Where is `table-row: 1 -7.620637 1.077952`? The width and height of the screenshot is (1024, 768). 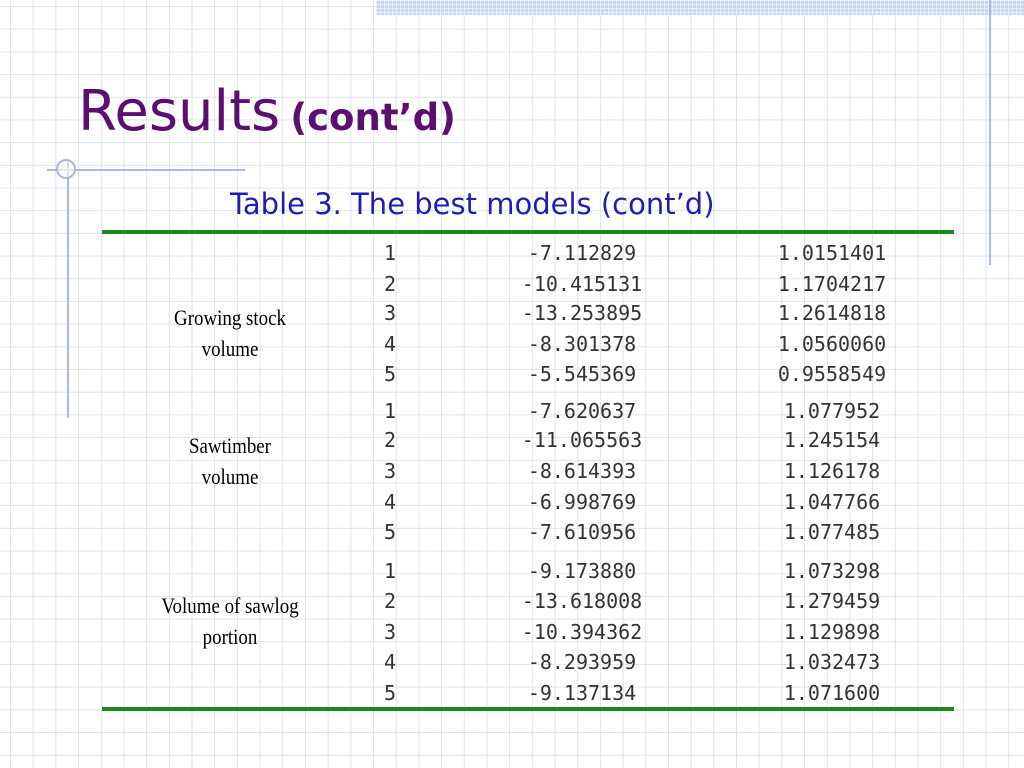
table-row: 1 -7.620637 1.077952 is located at coordinates (528, 411).